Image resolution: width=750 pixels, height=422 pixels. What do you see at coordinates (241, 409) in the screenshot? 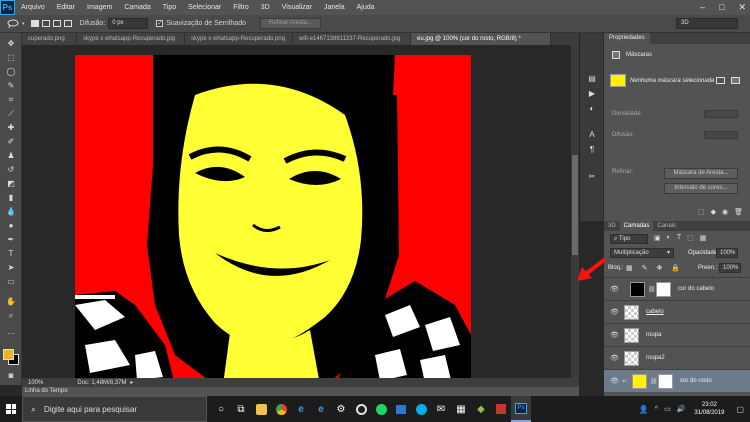
I see `task-view-icon: ⧉` at bounding box center [241, 409].